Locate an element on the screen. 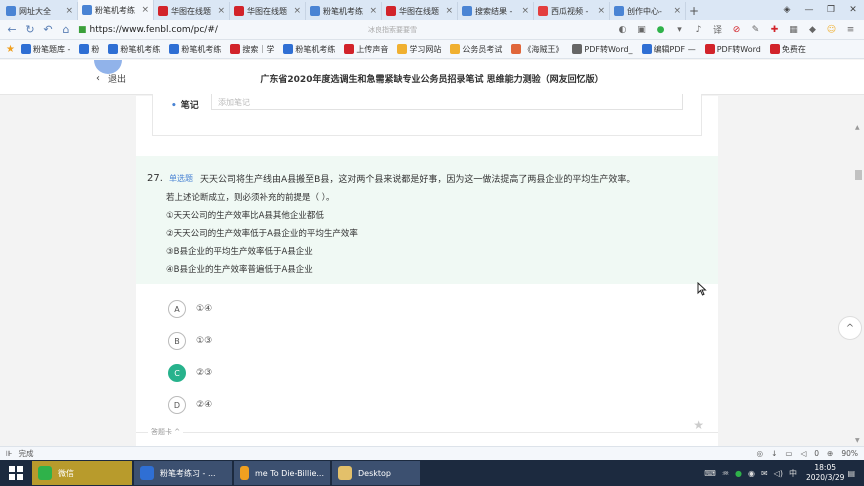  input-method-icon: 中 is located at coordinates (793, 473).